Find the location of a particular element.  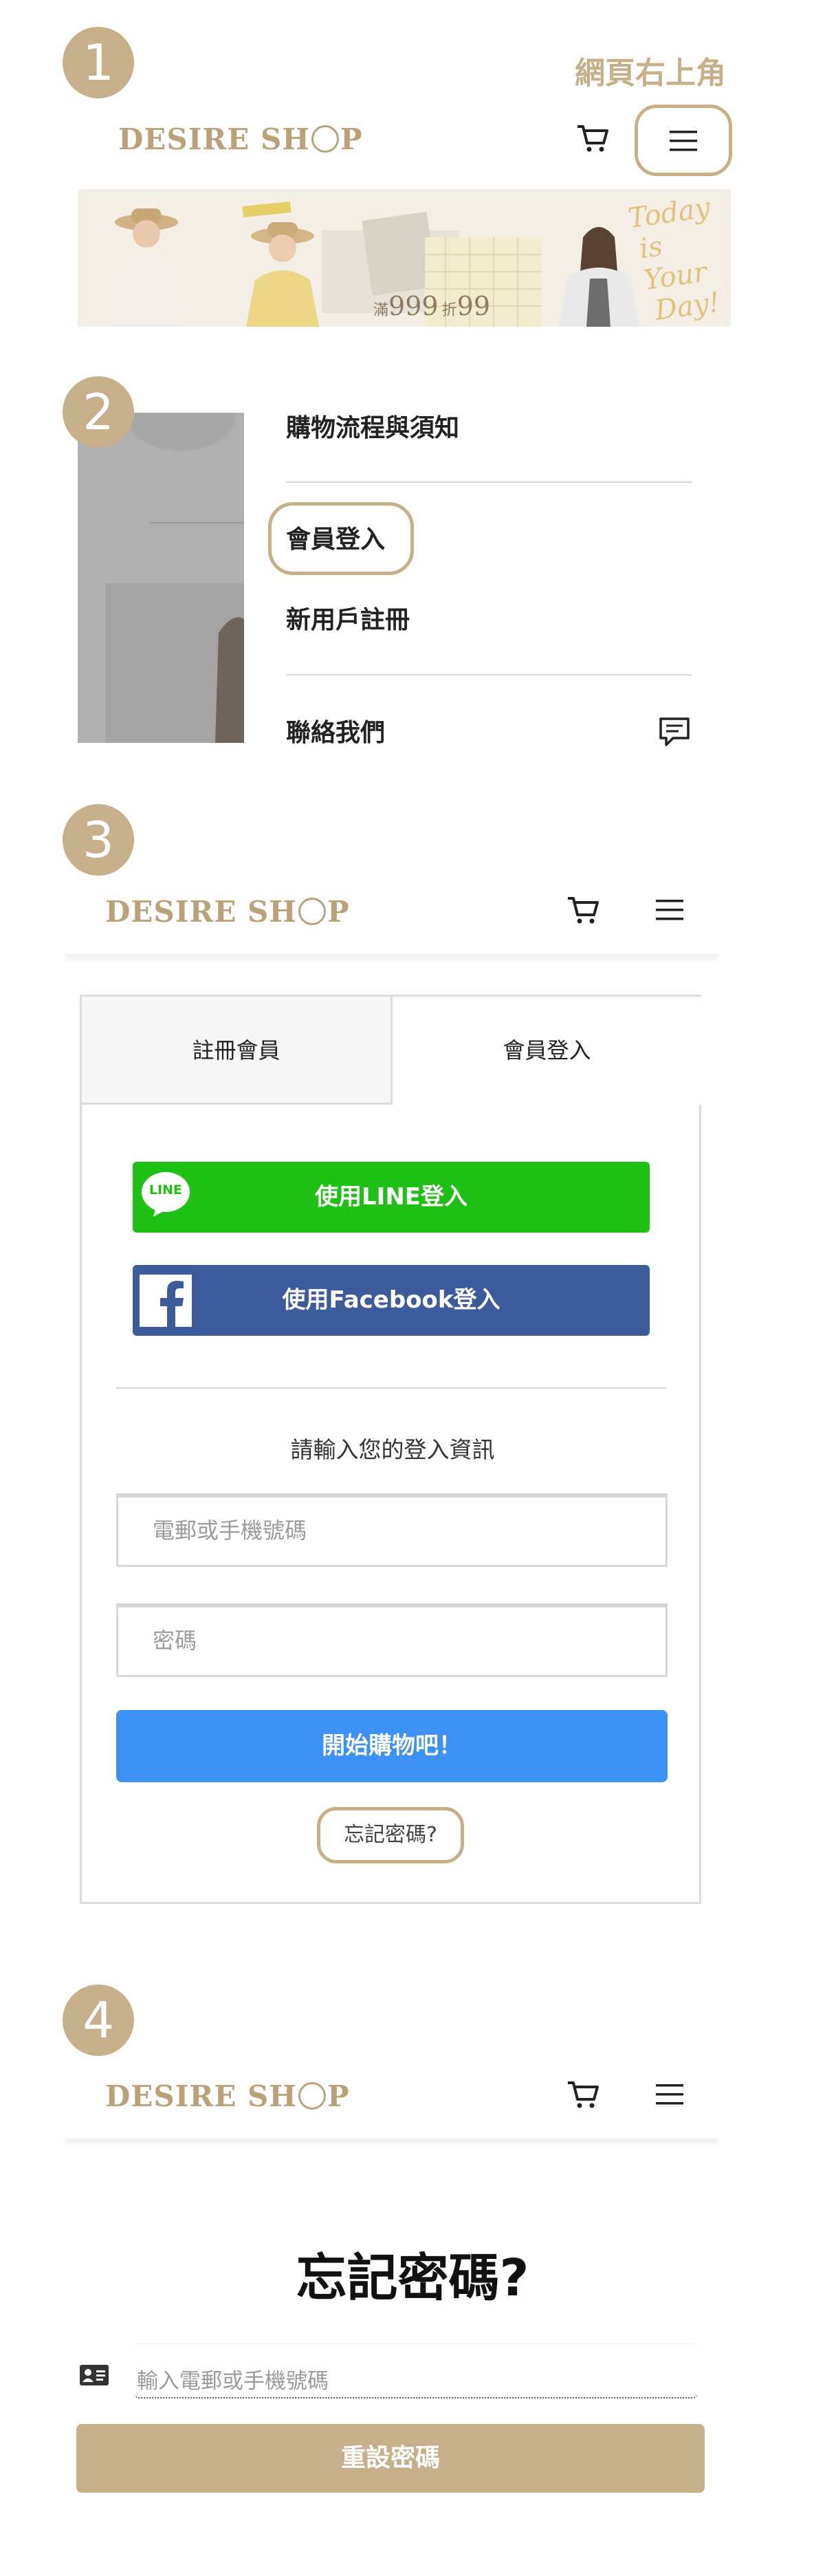

line-login-button: LINE 使用LINE登入 is located at coordinates (391, 1197).